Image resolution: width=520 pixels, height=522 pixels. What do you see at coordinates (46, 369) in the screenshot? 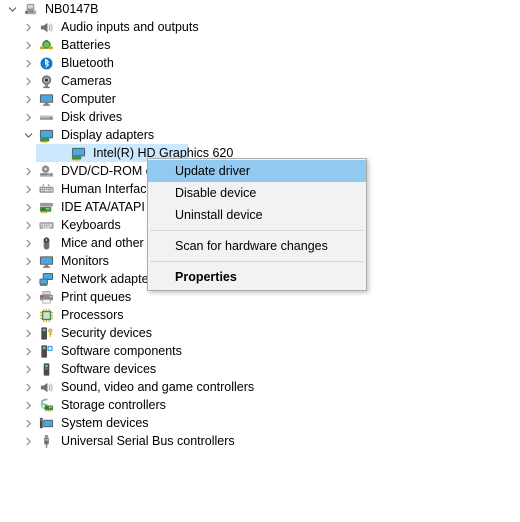
I see `software-device-icon` at bounding box center [46, 369].